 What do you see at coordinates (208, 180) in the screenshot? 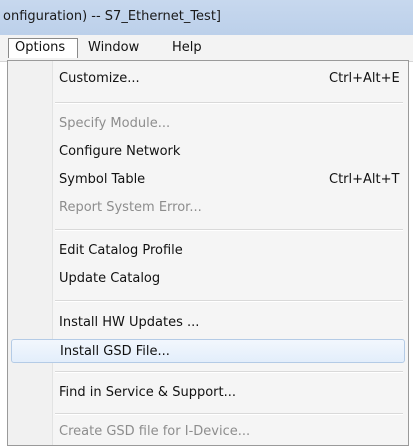
I see `menu-item-symbol-table: Symbol Table Ctrl+Alt+T` at bounding box center [208, 180].